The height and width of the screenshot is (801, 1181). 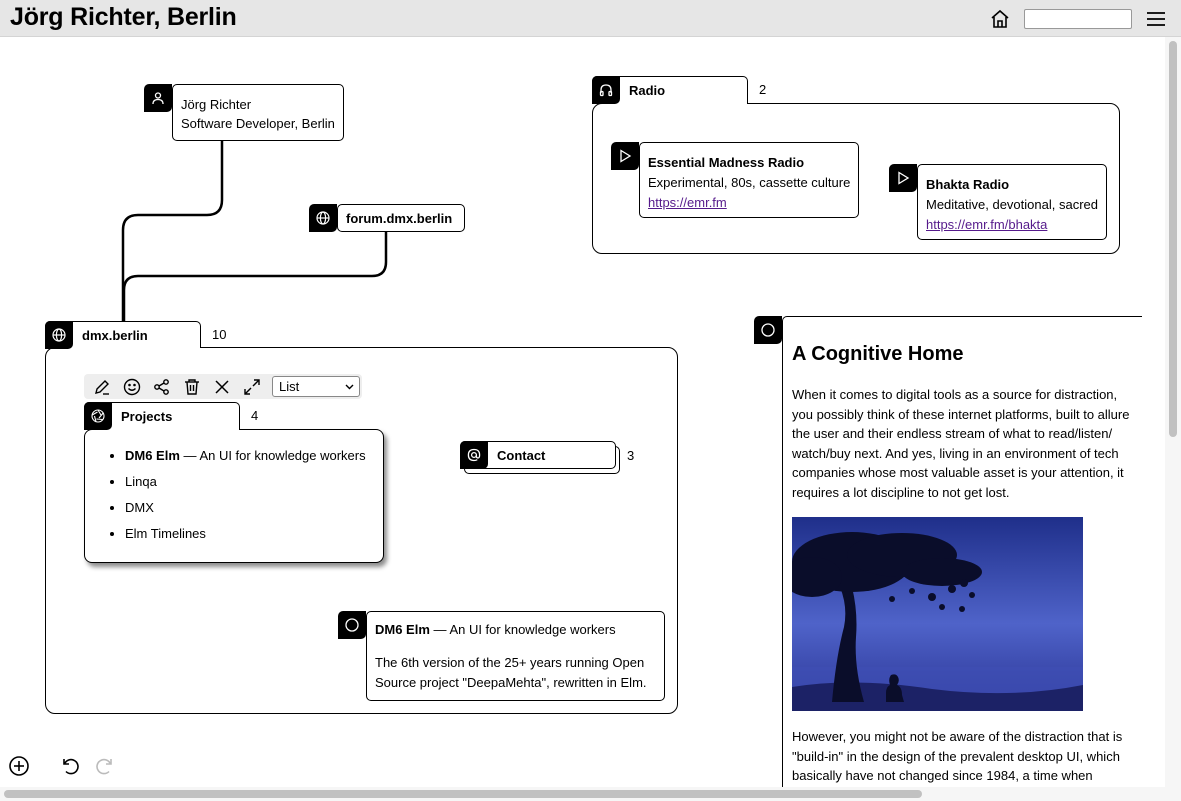 I want to click on list-item: Elm Timelines, so click(x=245, y=539).